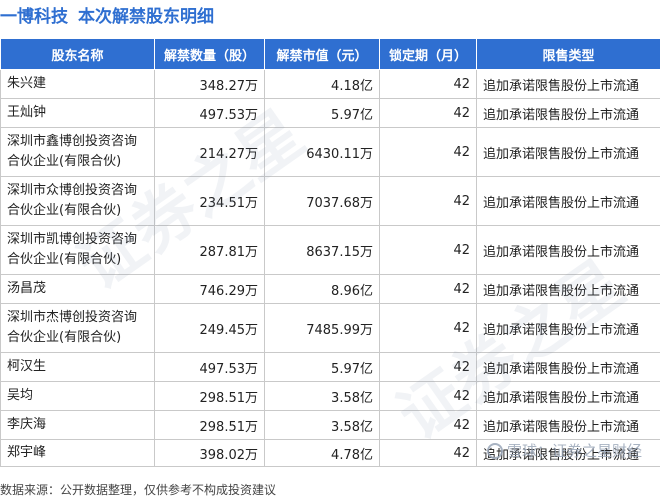  What do you see at coordinates (209, 250) in the screenshot?
I see `cell-qty: 287.81万` at bounding box center [209, 250].